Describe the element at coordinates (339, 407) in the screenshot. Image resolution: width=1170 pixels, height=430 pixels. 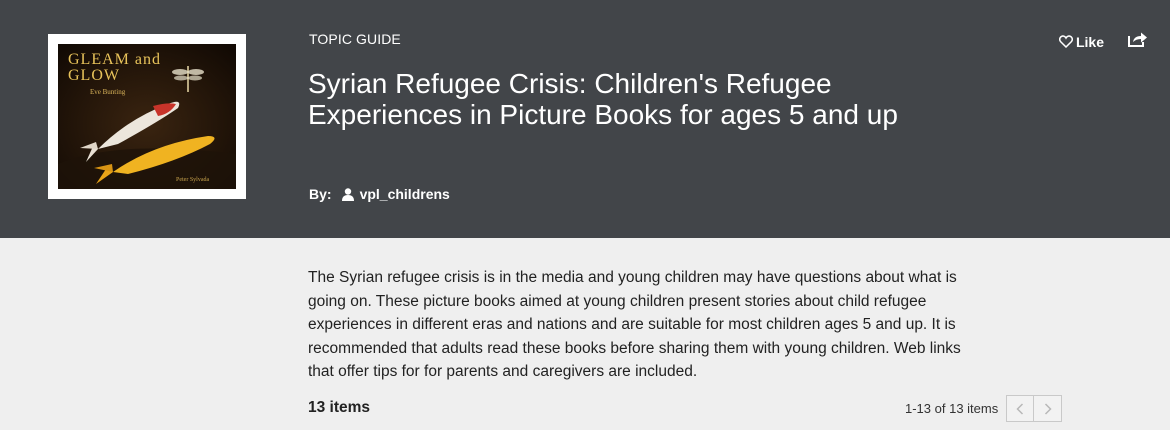
I see `item-count: 13 items` at that location.